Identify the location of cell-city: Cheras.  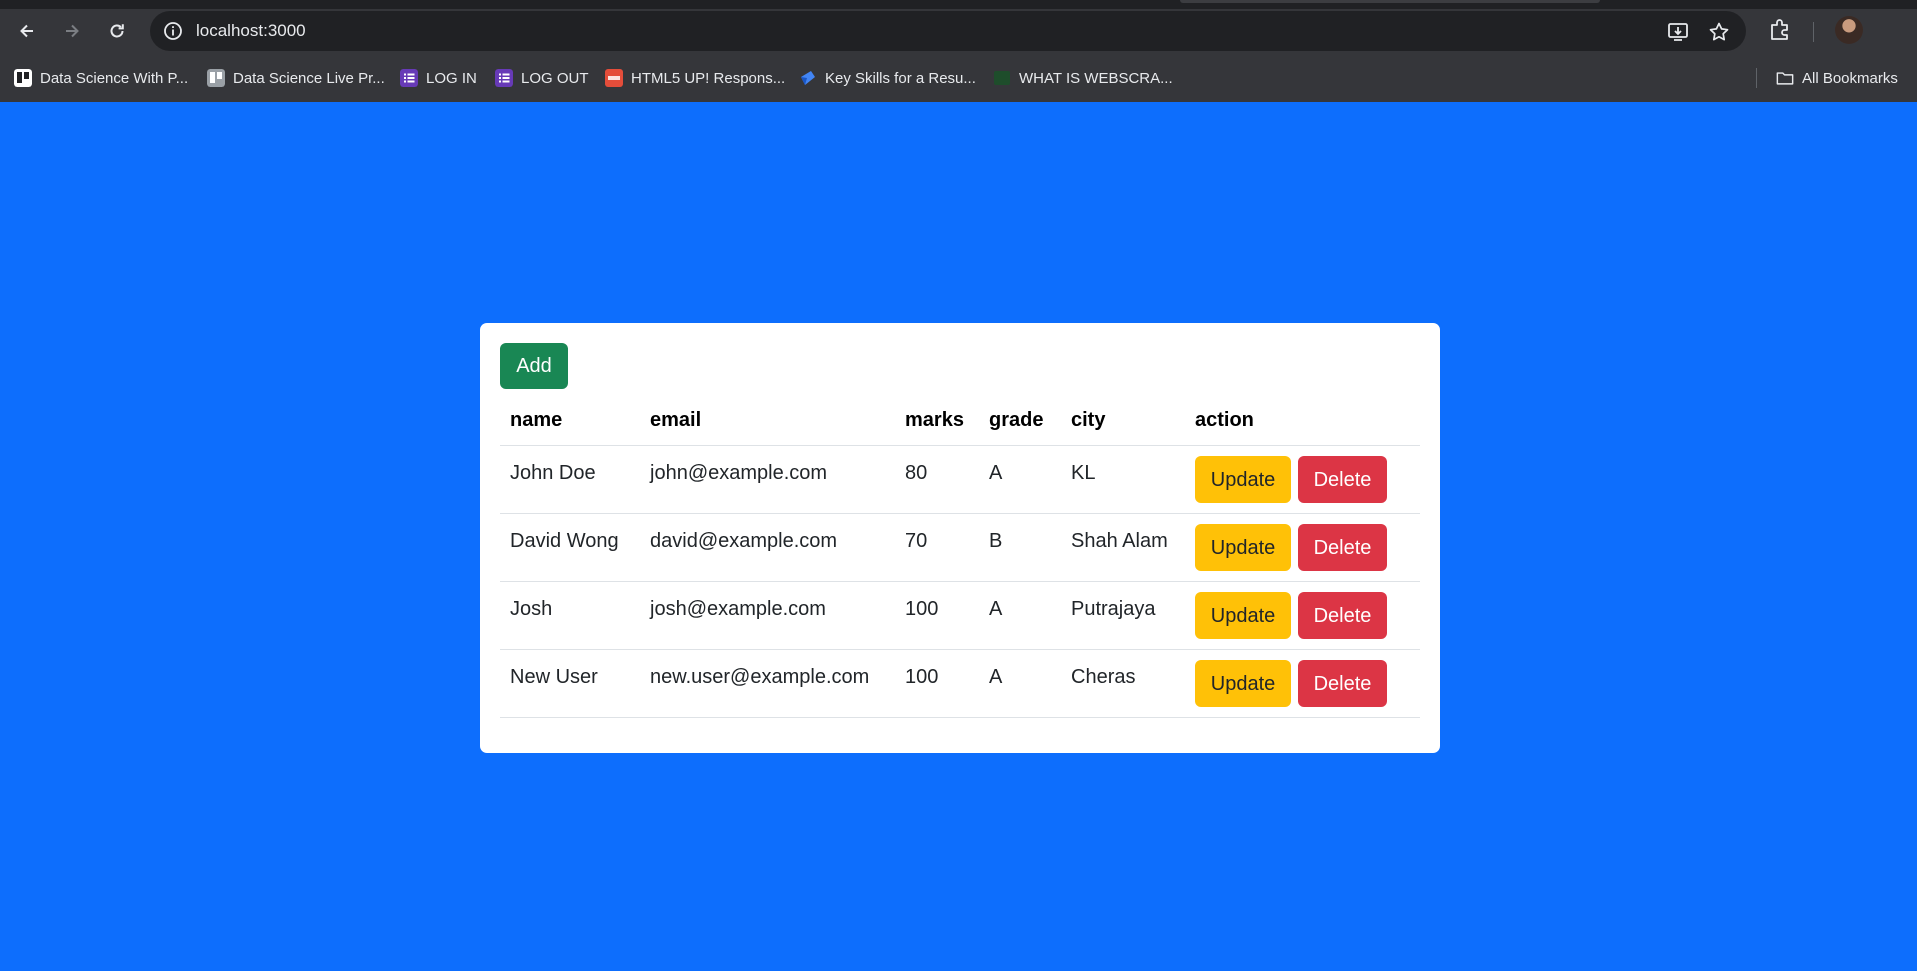
(1123, 683).